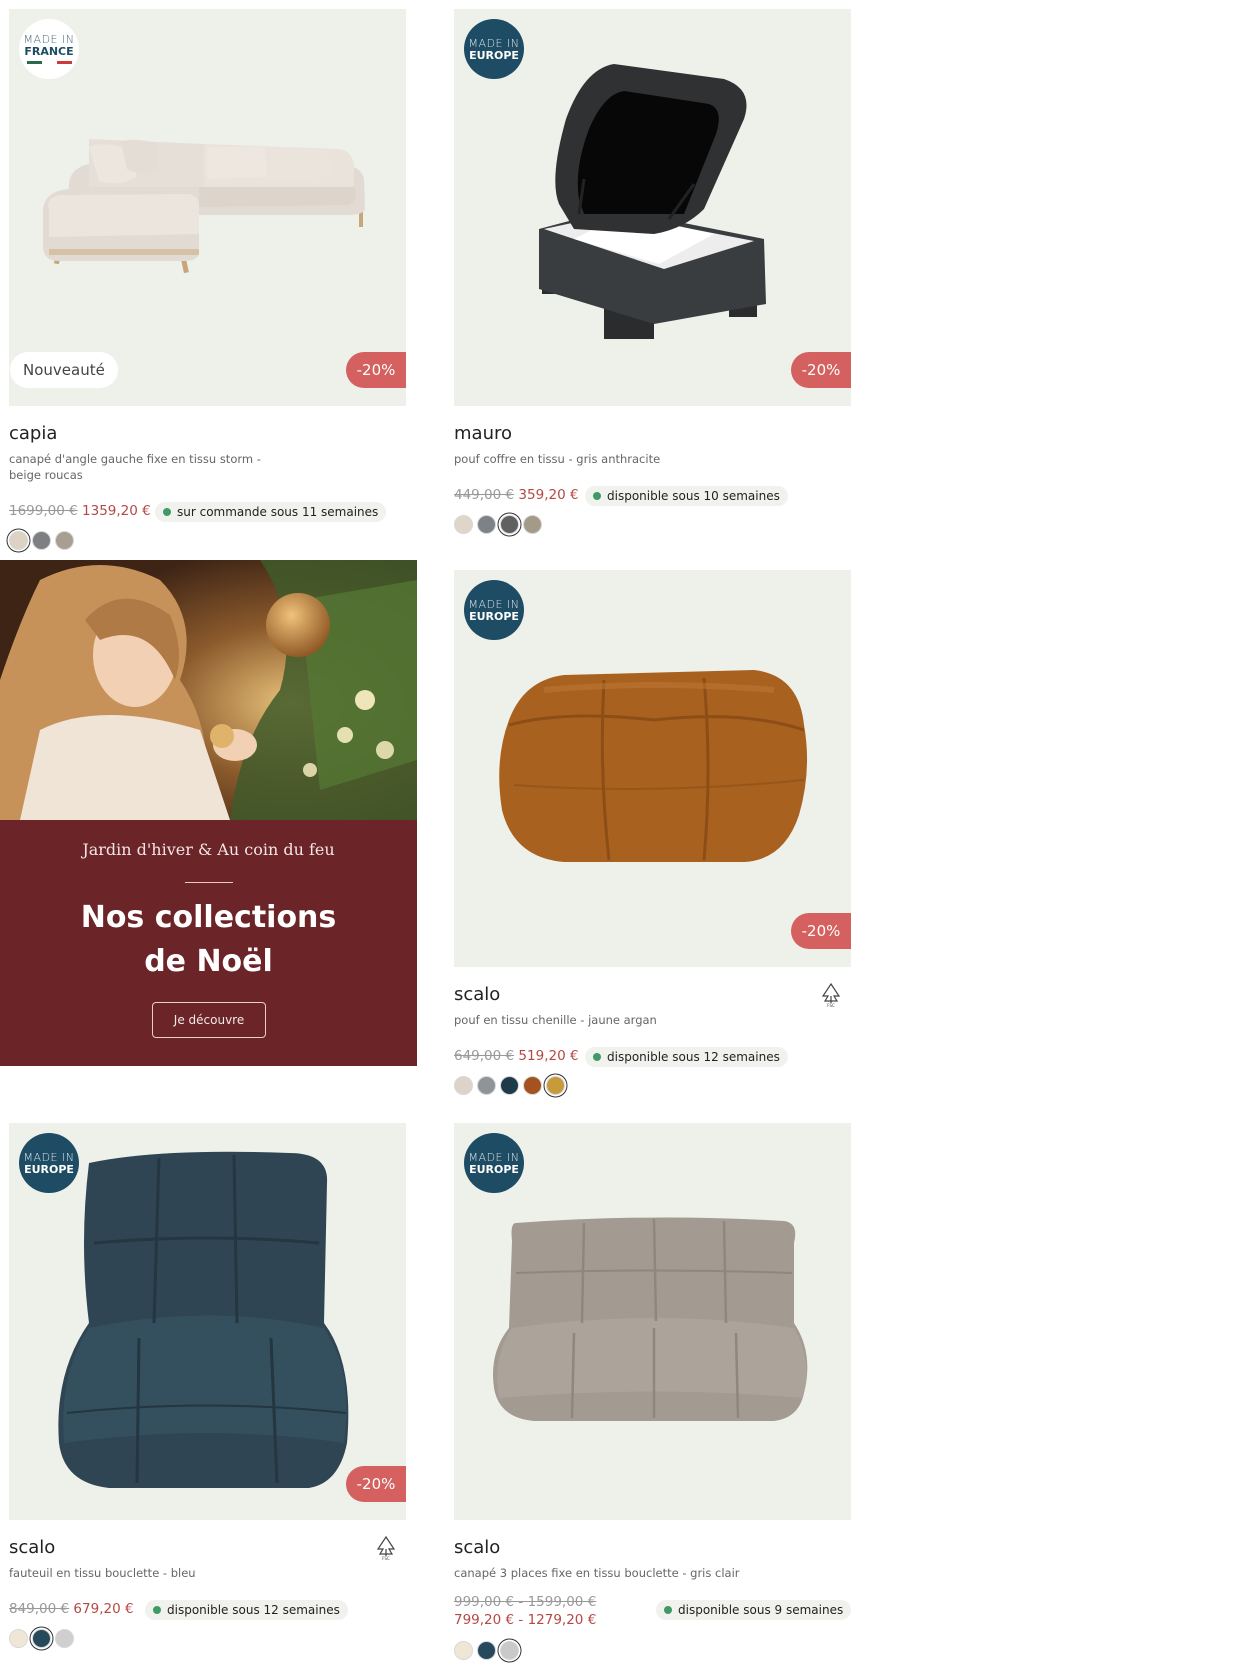 This screenshot has height=1664, width=1250. What do you see at coordinates (207, 207) in the screenshot?
I see `product-image: MADE IN FRANCE Nouveauté -20%` at bounding box center [207, 207].